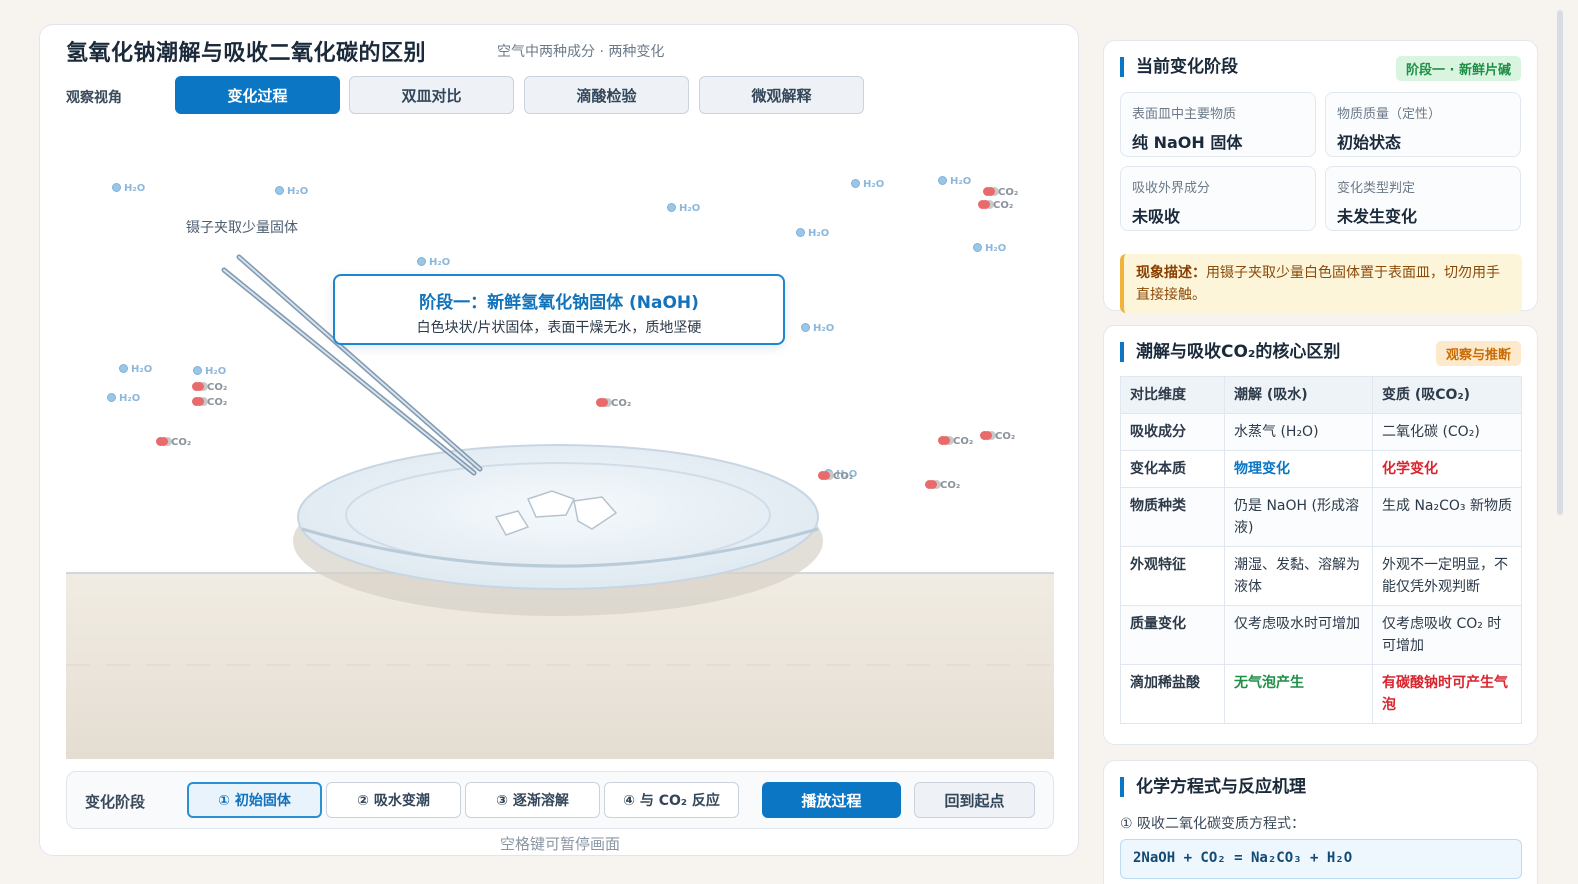 This screenshot has width=1578, height=884. Describe the element at coordinates (1213, 787) in the screenshot. I see `equation-title: 化学方程式与反应机理` at that location.